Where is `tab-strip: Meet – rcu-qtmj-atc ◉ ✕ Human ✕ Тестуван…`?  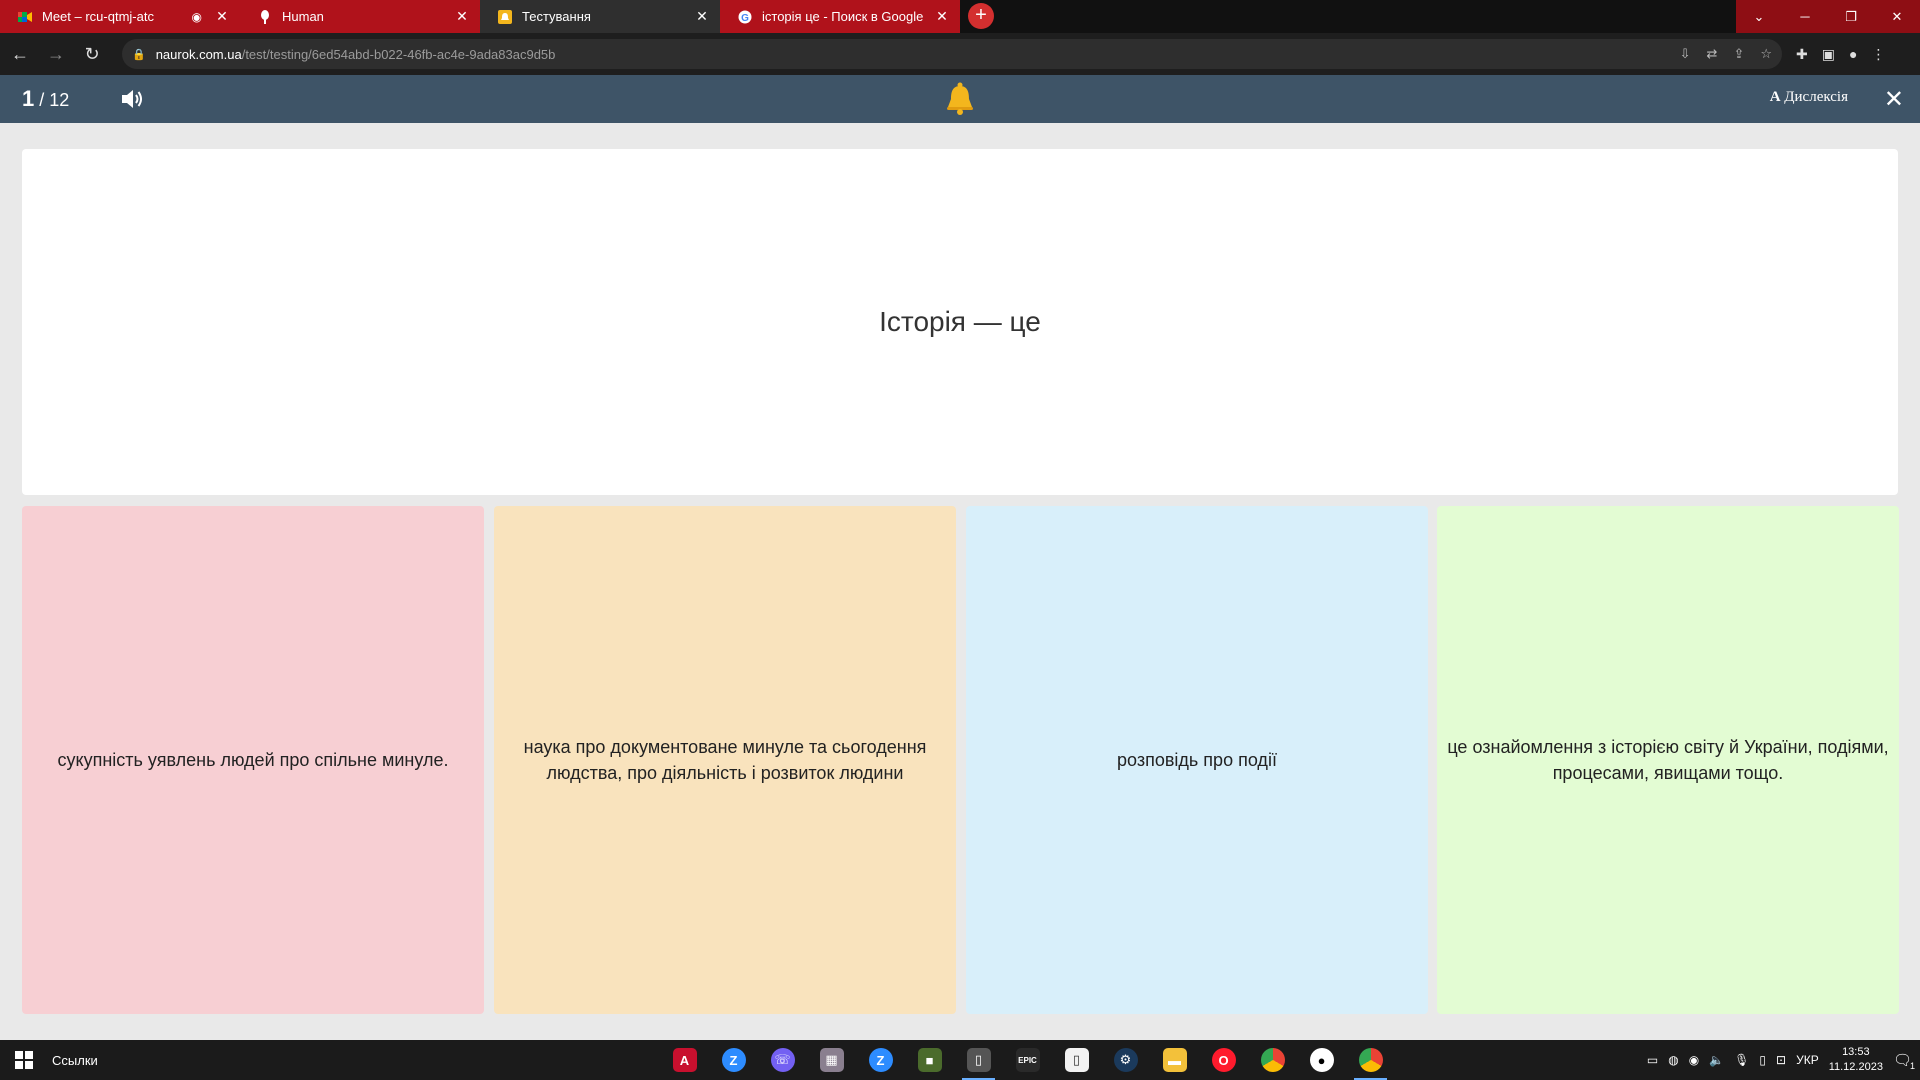
tab-strip: Meet – rcu-qtmj-atc ◉ ✕ Human ✕ Тестуван… is located at coordinates (960, 16).